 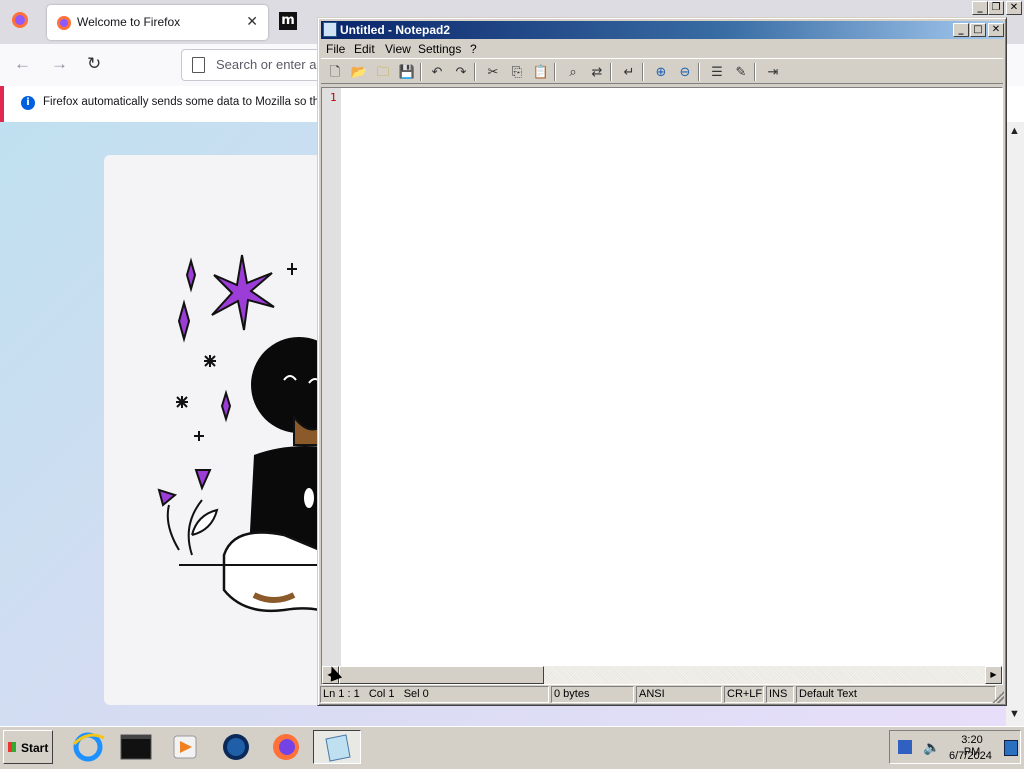 I want to click on horizontal-scrollbar: ◀ ▶, so click(x=662, y=675).